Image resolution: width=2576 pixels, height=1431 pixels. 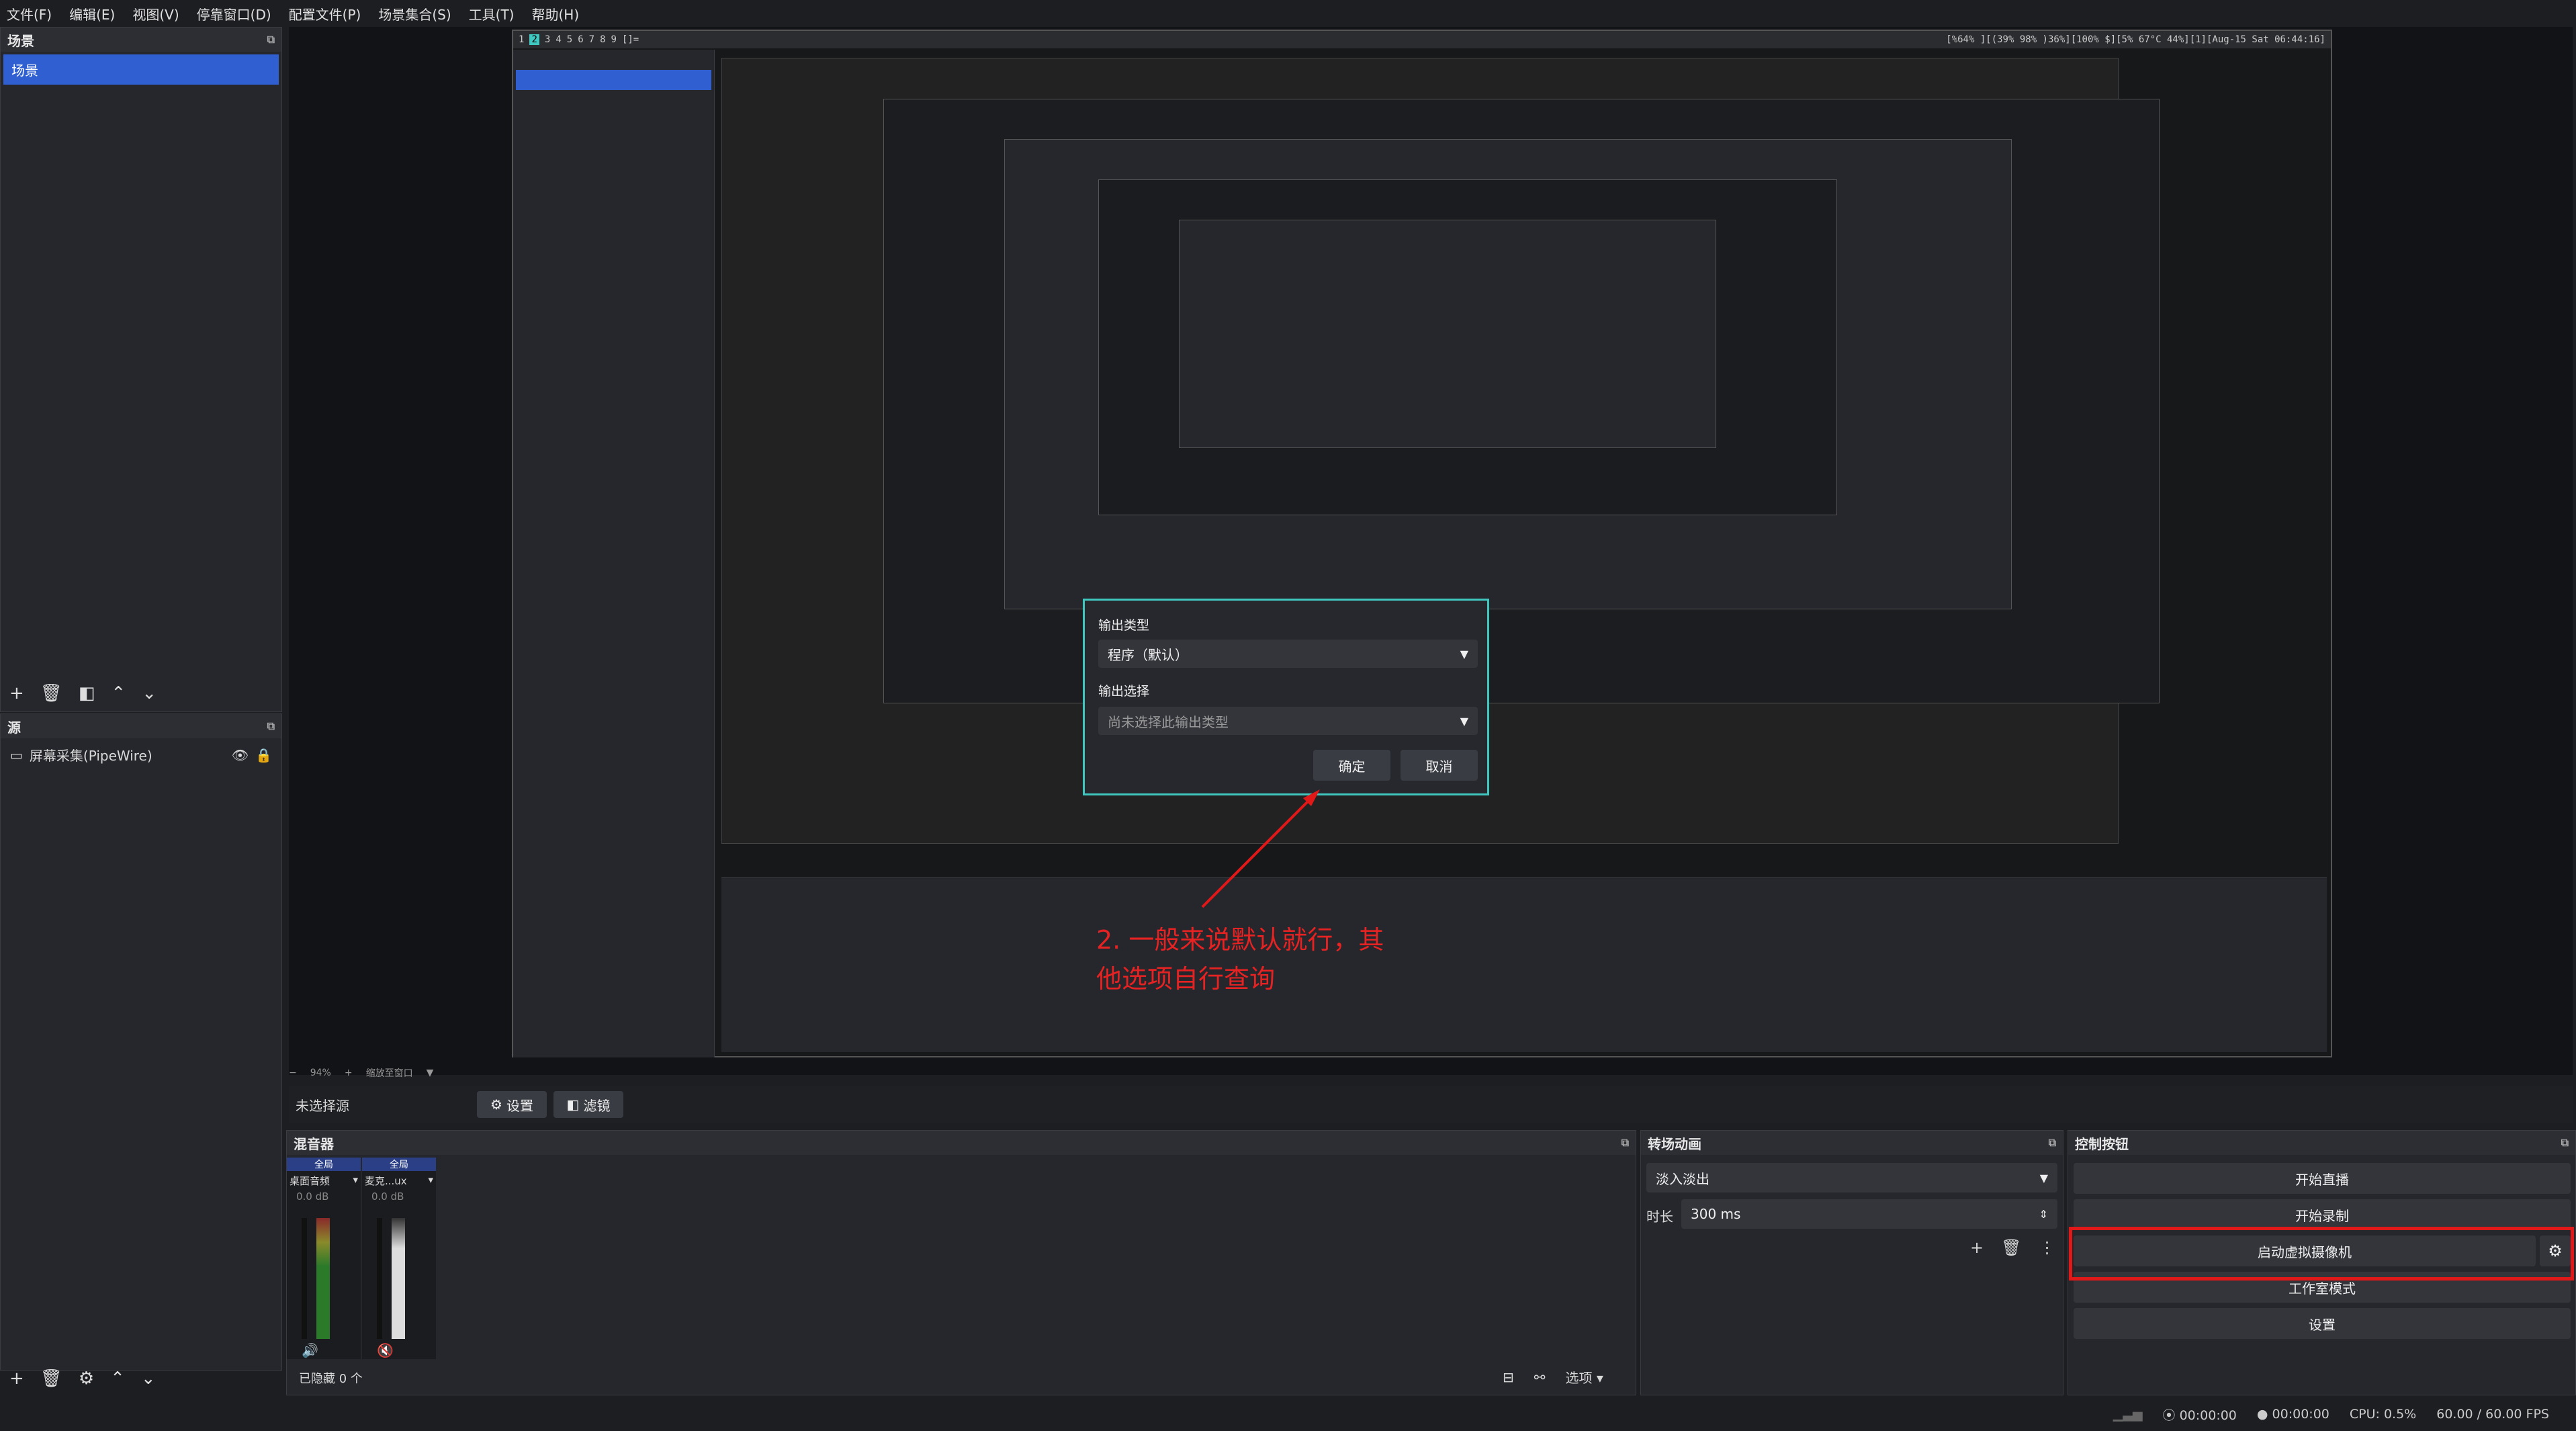 What do you see at coordinates (156, 14) in the screenshot?
I see `menu-view: 视图(V)` at bounding box center [156, 14].